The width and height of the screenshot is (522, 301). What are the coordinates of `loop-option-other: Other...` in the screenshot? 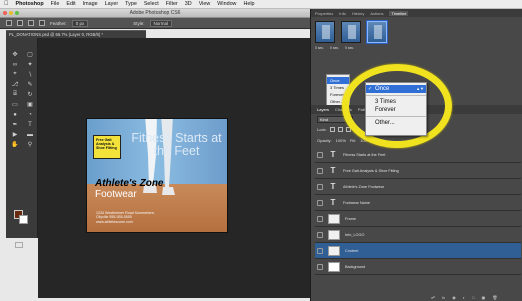 It's located at (396, 123).